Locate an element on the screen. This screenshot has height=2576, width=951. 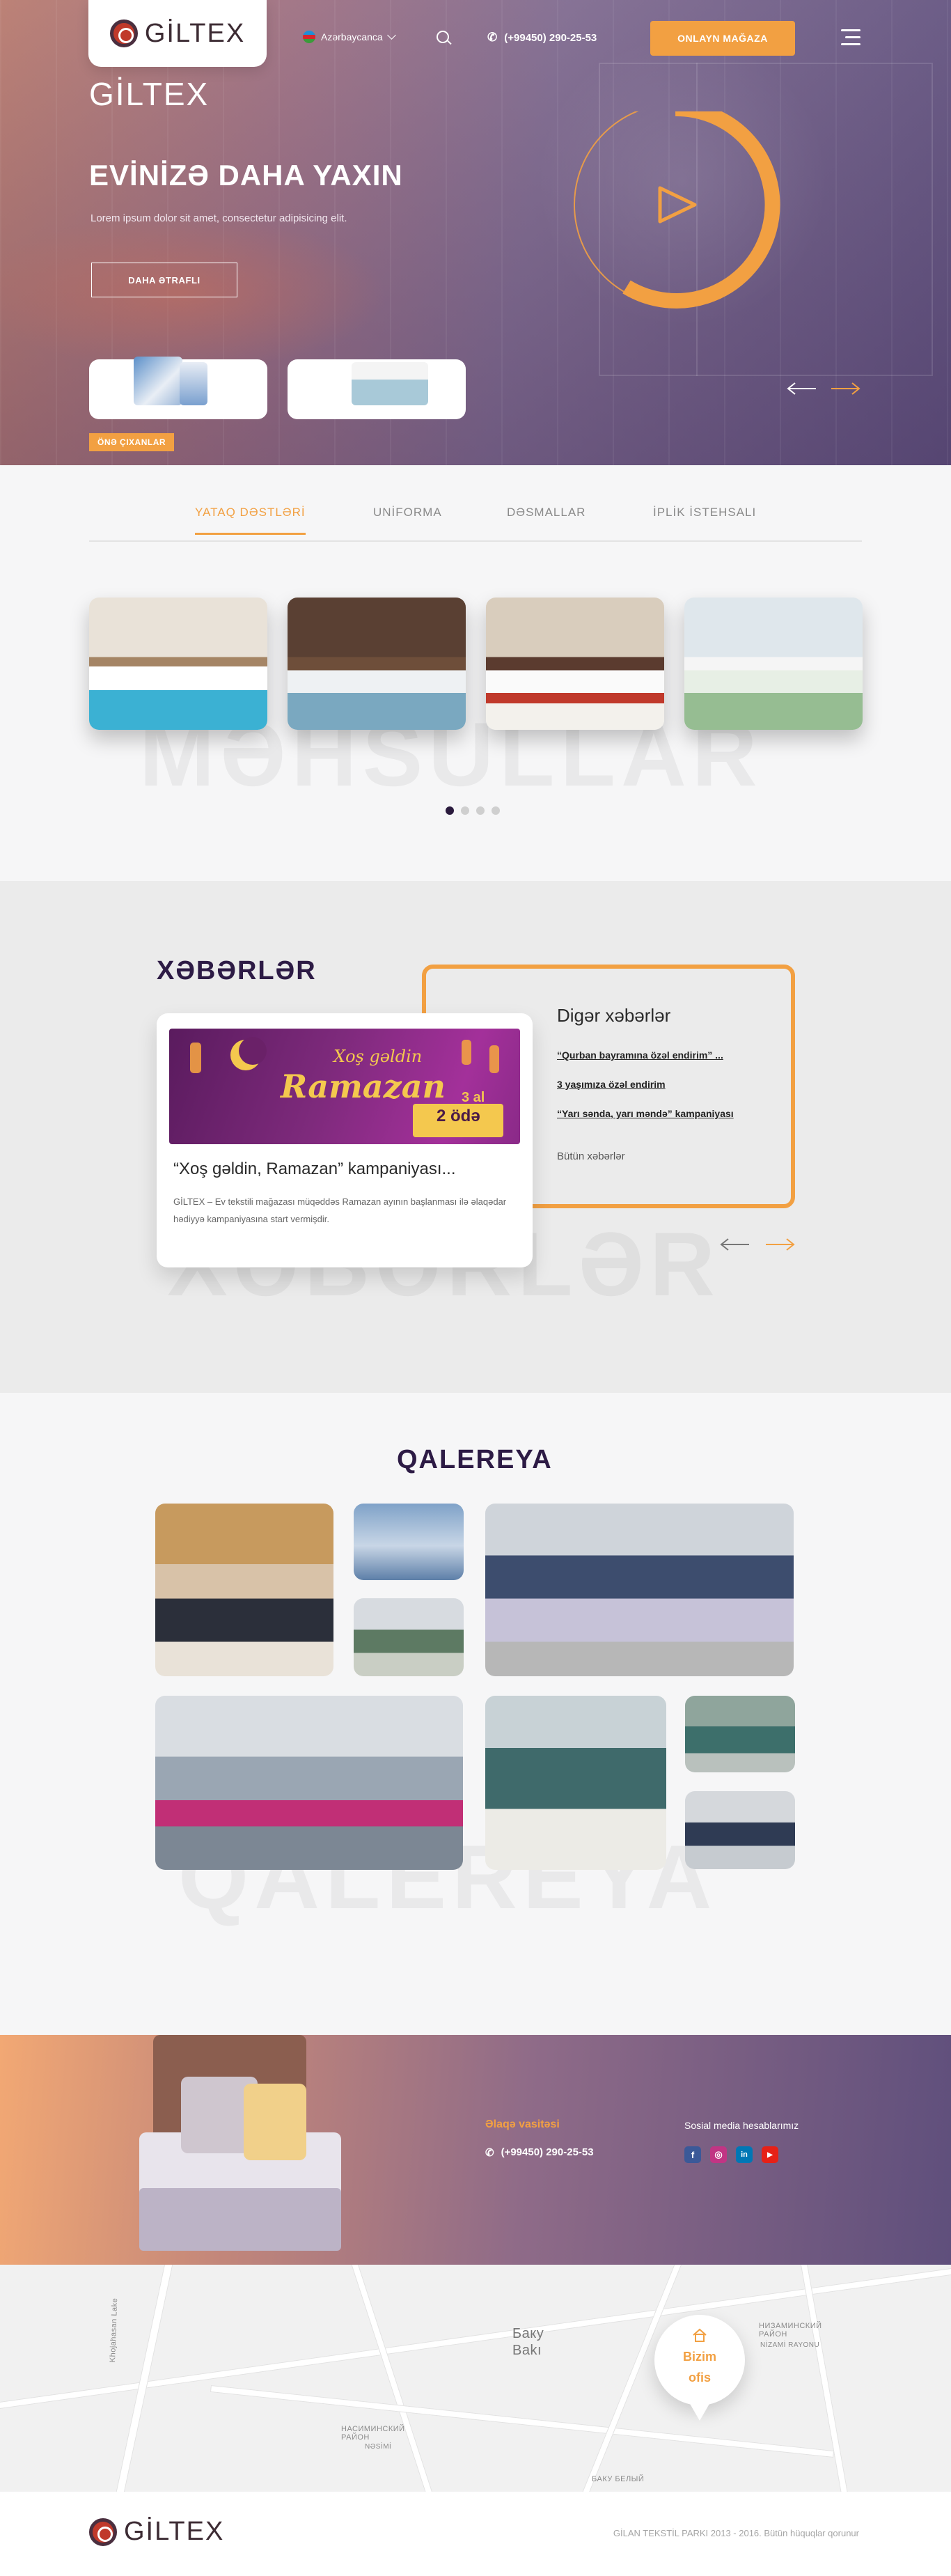
pin-label-1: Bizim is located at coordinates (699, 2357).